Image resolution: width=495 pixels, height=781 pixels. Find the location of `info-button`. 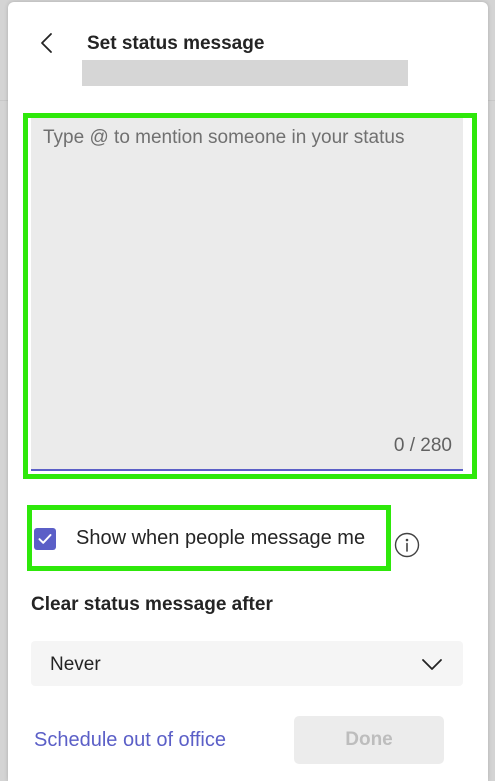

info-button is located at coordinates (407, 545).